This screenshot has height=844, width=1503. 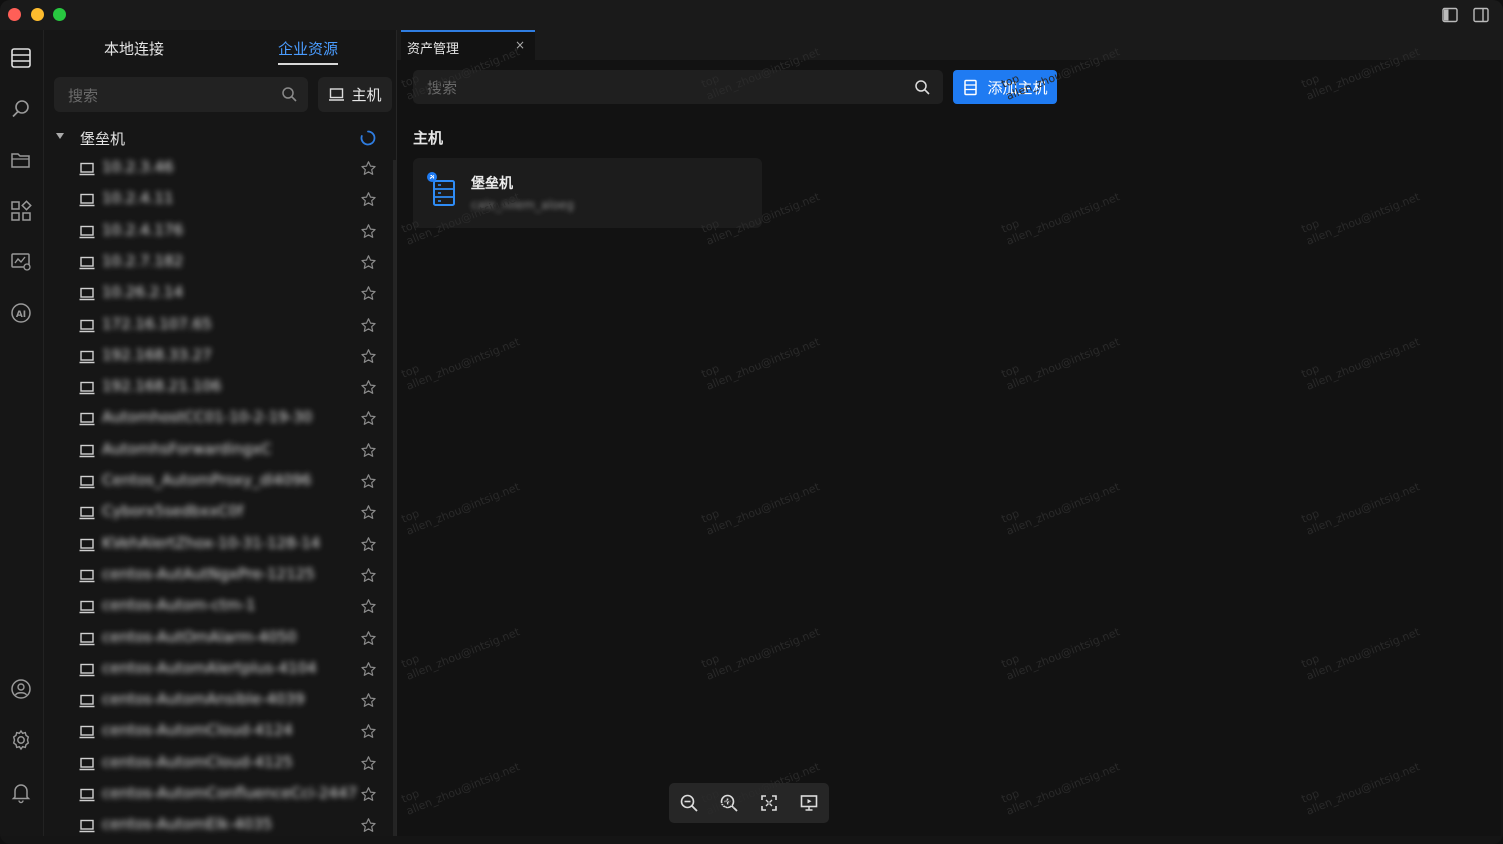 What do you see at coordinates (769, 803) in the screenshot?
I see `fit-screen-icon` at bounding box center [769, 803].